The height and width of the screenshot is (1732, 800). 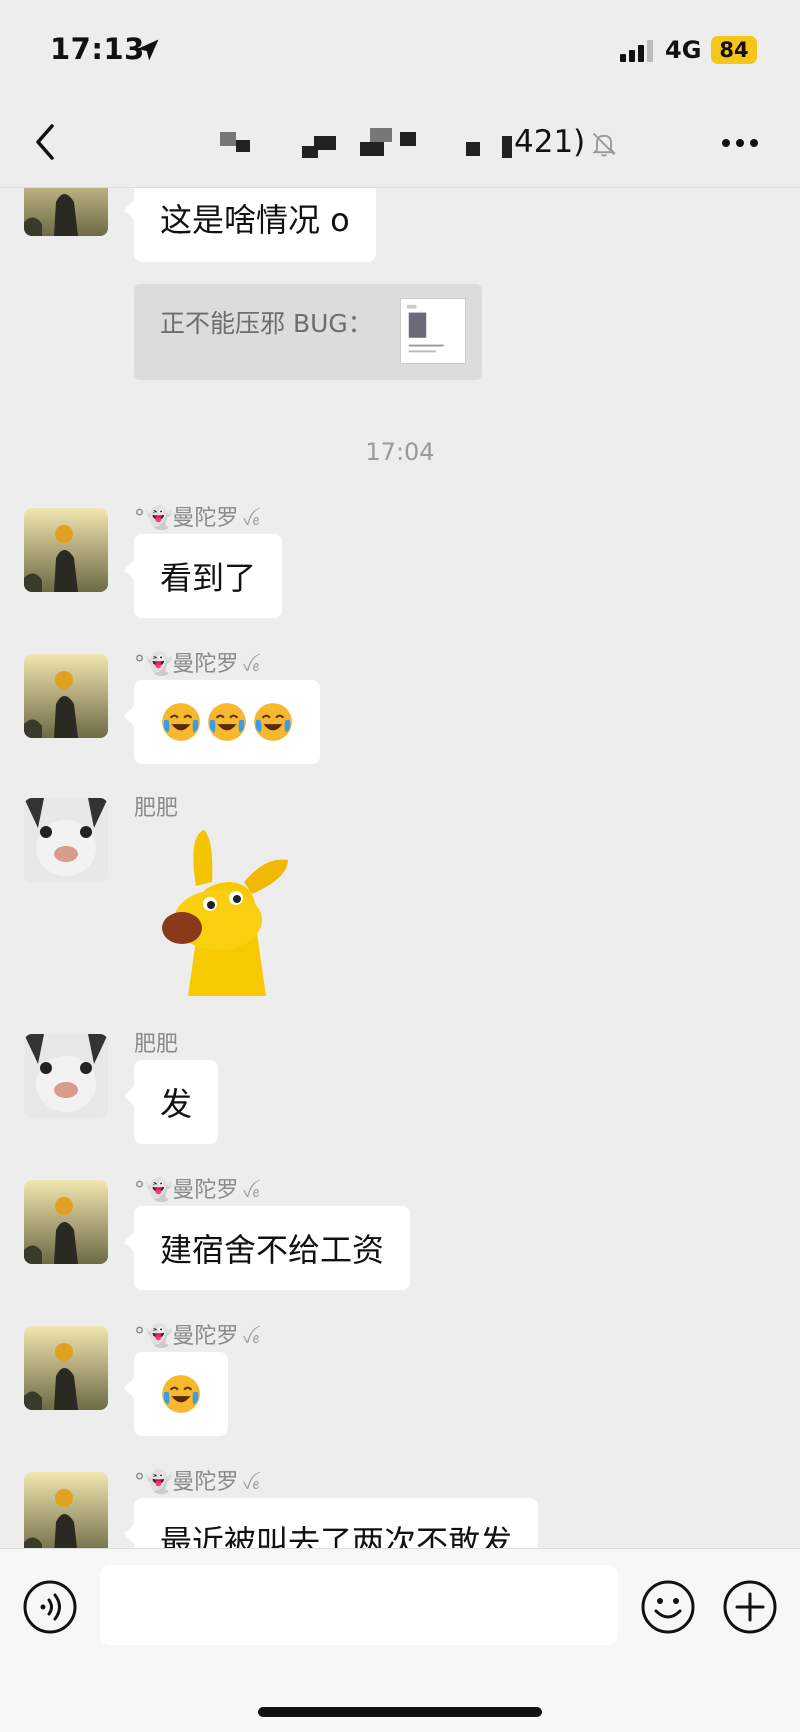 I want to click on quoted-message: 正不能压邪 BUG：, so click(x=308, y=332).